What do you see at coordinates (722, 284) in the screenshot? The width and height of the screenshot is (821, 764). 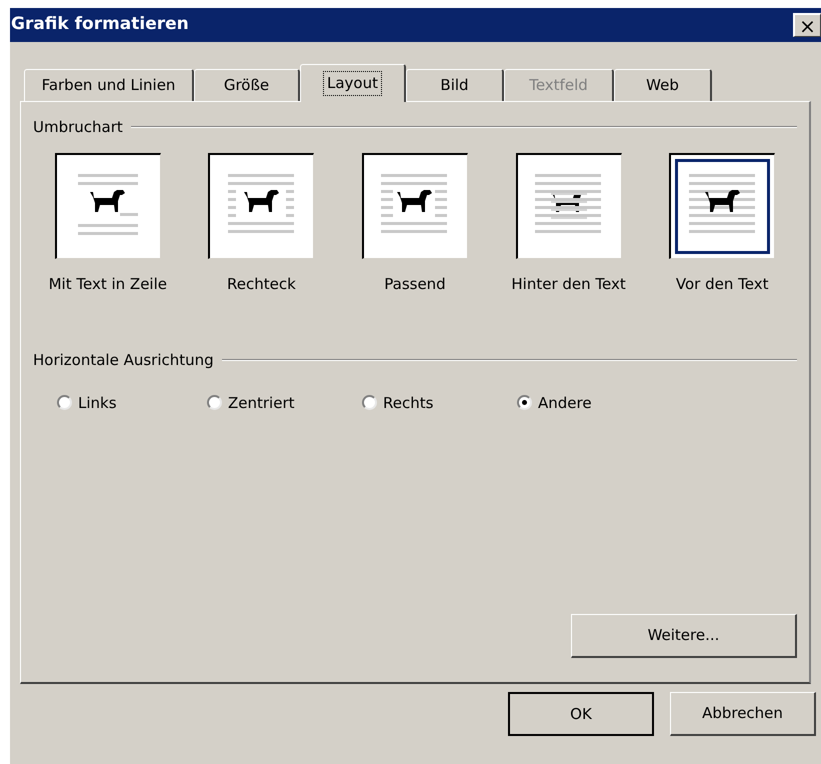 I see `option-label: Vor den Text` at bounding box center [722, 284].